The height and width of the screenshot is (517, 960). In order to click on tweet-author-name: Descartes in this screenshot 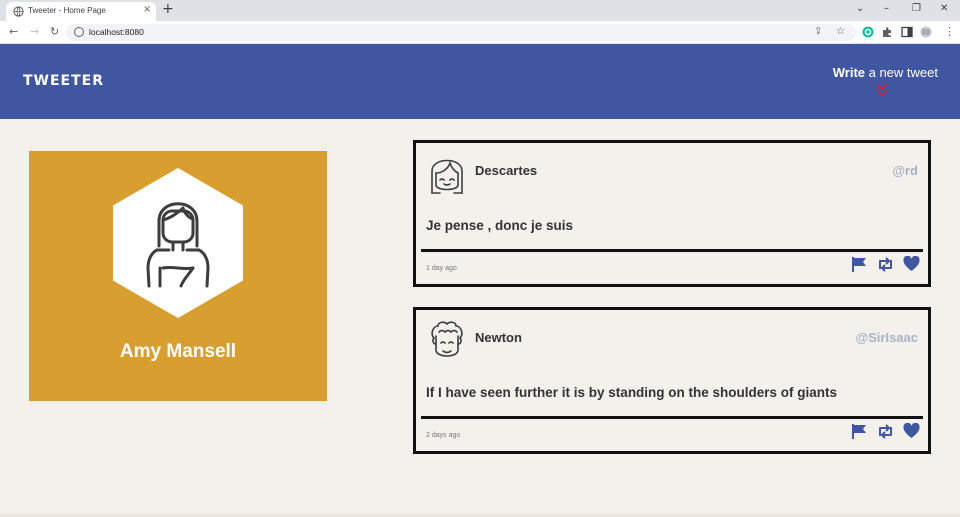, I will do `click(506, 170)`.